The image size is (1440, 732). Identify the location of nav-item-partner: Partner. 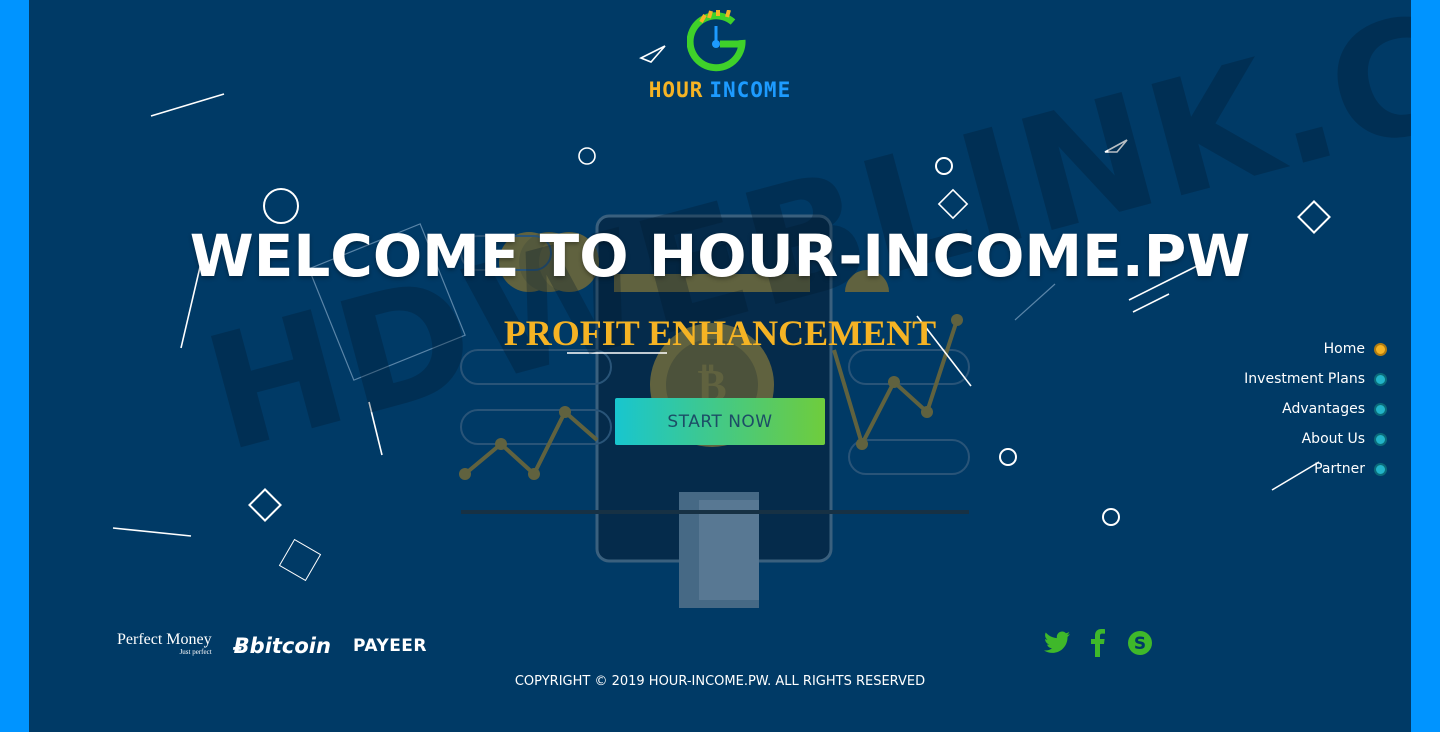
(1315, 469).